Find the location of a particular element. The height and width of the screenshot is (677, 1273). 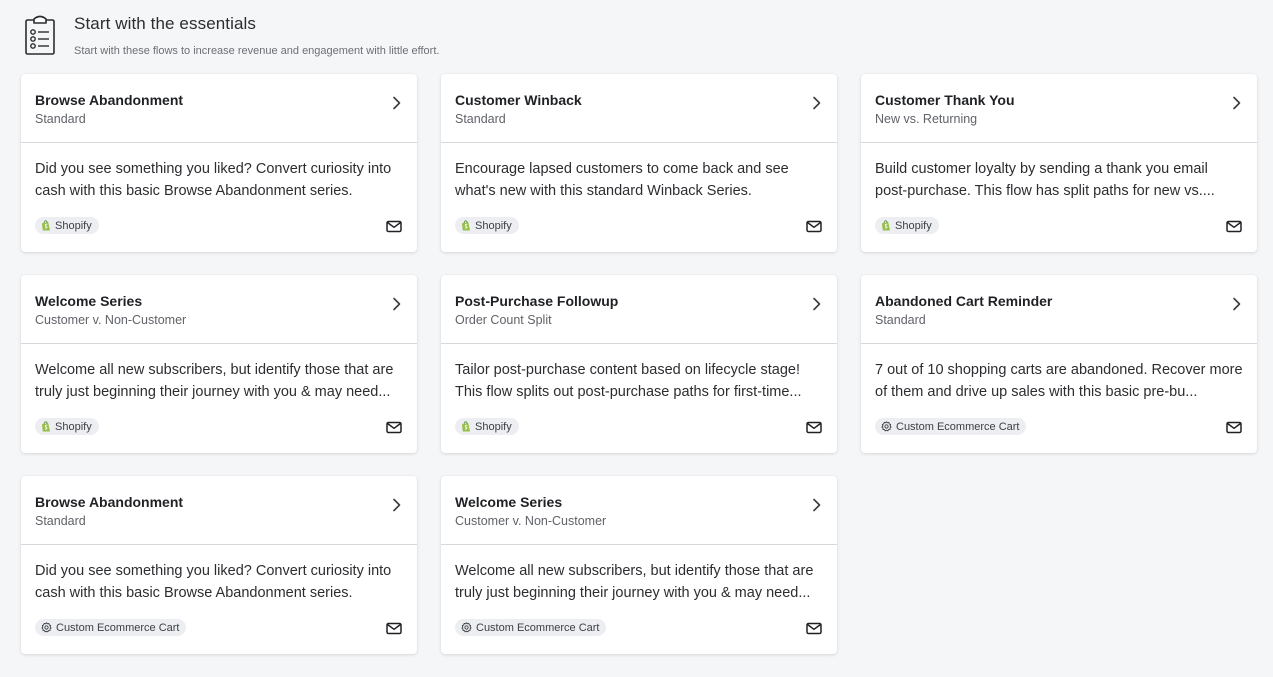

section-title: Start with the essentials is located at coordinates (165, 23).